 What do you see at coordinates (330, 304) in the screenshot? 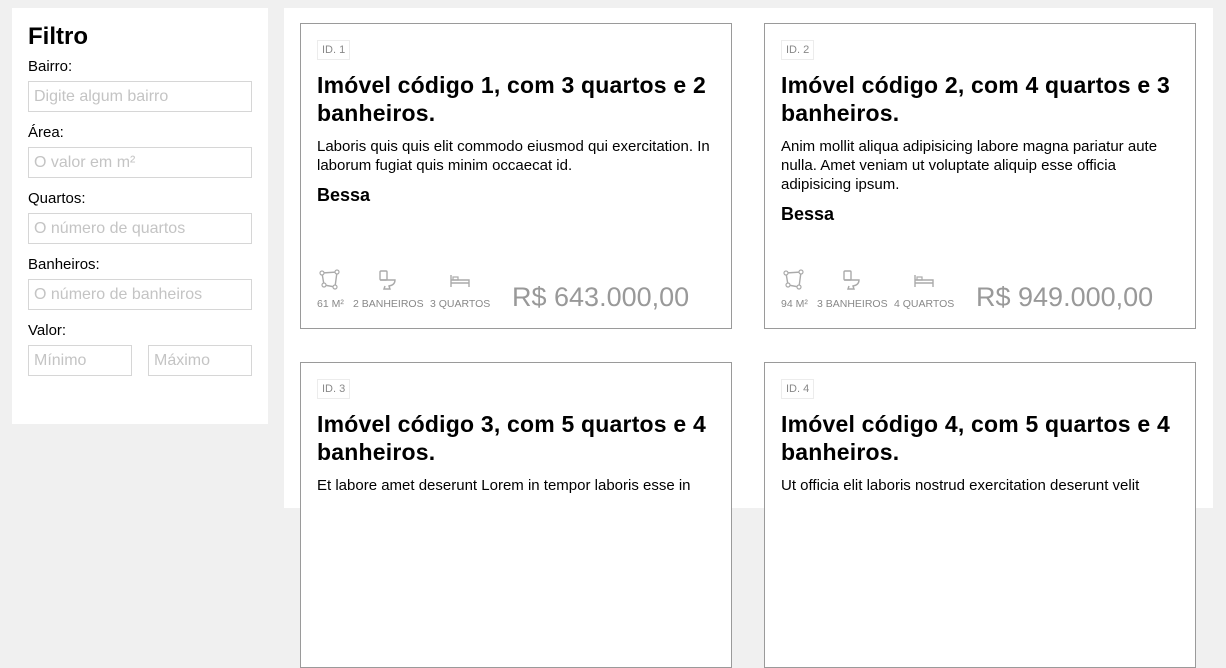
I see `area-value: 61 M²` at bounding box center [330, 304].